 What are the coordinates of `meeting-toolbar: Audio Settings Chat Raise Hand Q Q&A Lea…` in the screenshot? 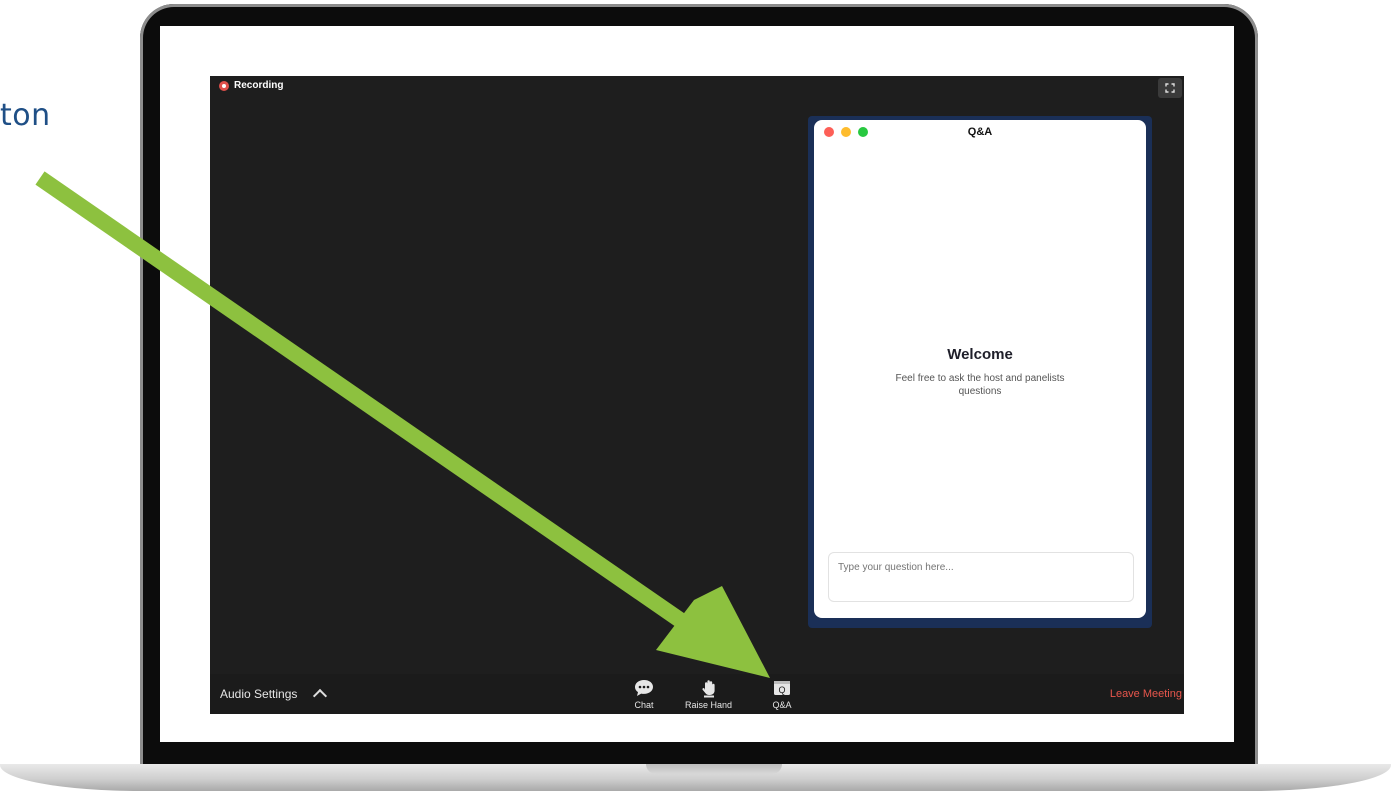 It's located at (697, 694).